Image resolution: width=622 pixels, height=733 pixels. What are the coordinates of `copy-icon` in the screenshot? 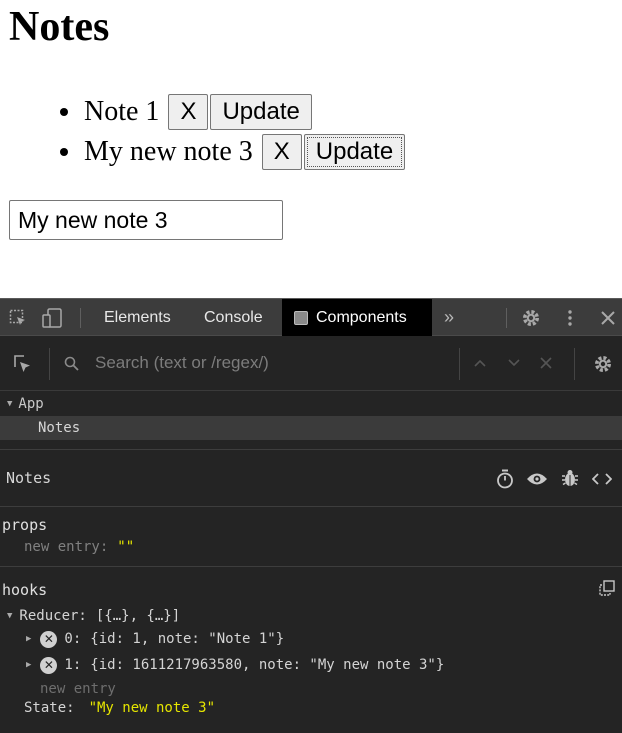 It's located at (607, 588).